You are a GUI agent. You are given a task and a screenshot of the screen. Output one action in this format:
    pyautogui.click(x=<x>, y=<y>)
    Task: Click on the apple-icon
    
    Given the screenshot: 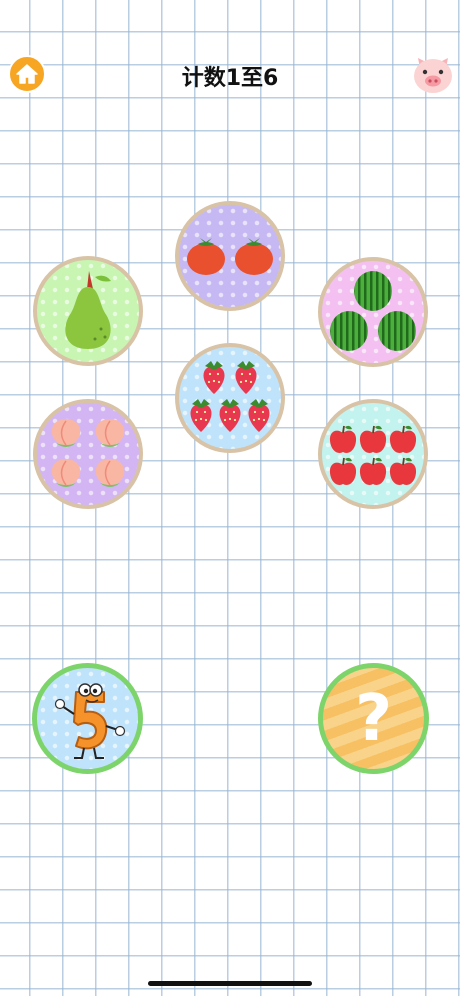 What is the action you would take?
    pyautogui.click(x=373, y=455)
    